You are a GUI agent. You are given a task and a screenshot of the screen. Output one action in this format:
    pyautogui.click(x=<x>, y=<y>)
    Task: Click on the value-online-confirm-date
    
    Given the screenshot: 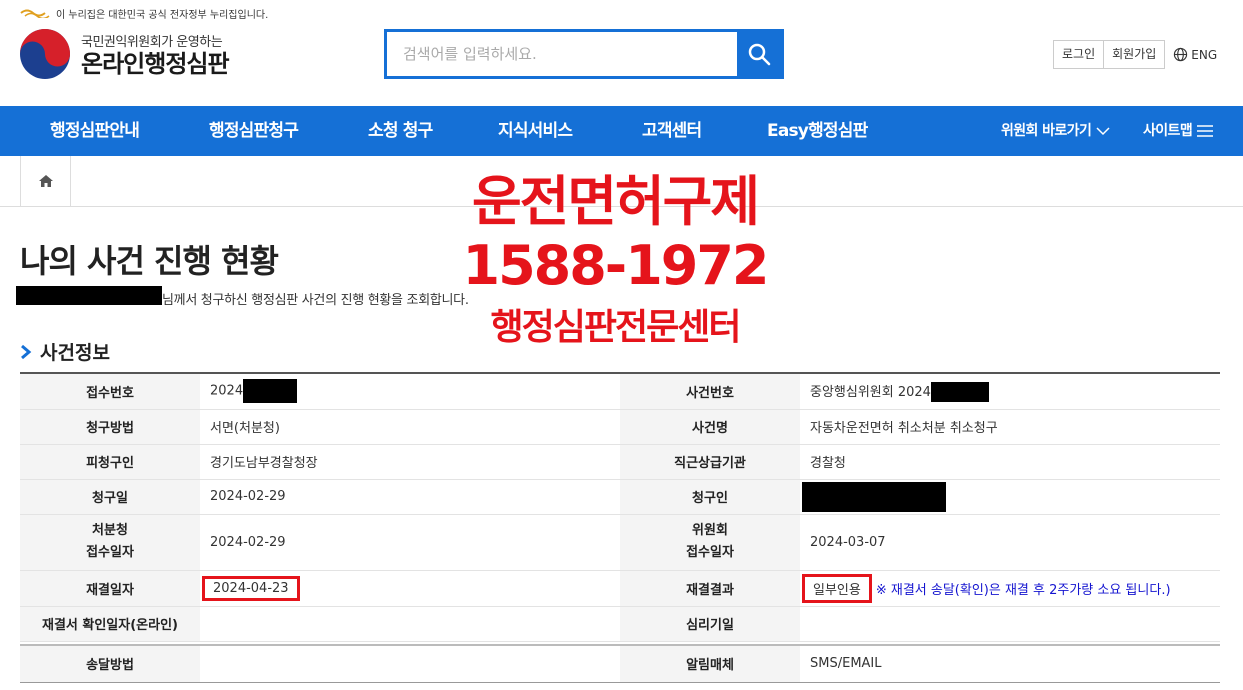 What is the action you would take?
    pyautogui.click(x=410, y=624)
    